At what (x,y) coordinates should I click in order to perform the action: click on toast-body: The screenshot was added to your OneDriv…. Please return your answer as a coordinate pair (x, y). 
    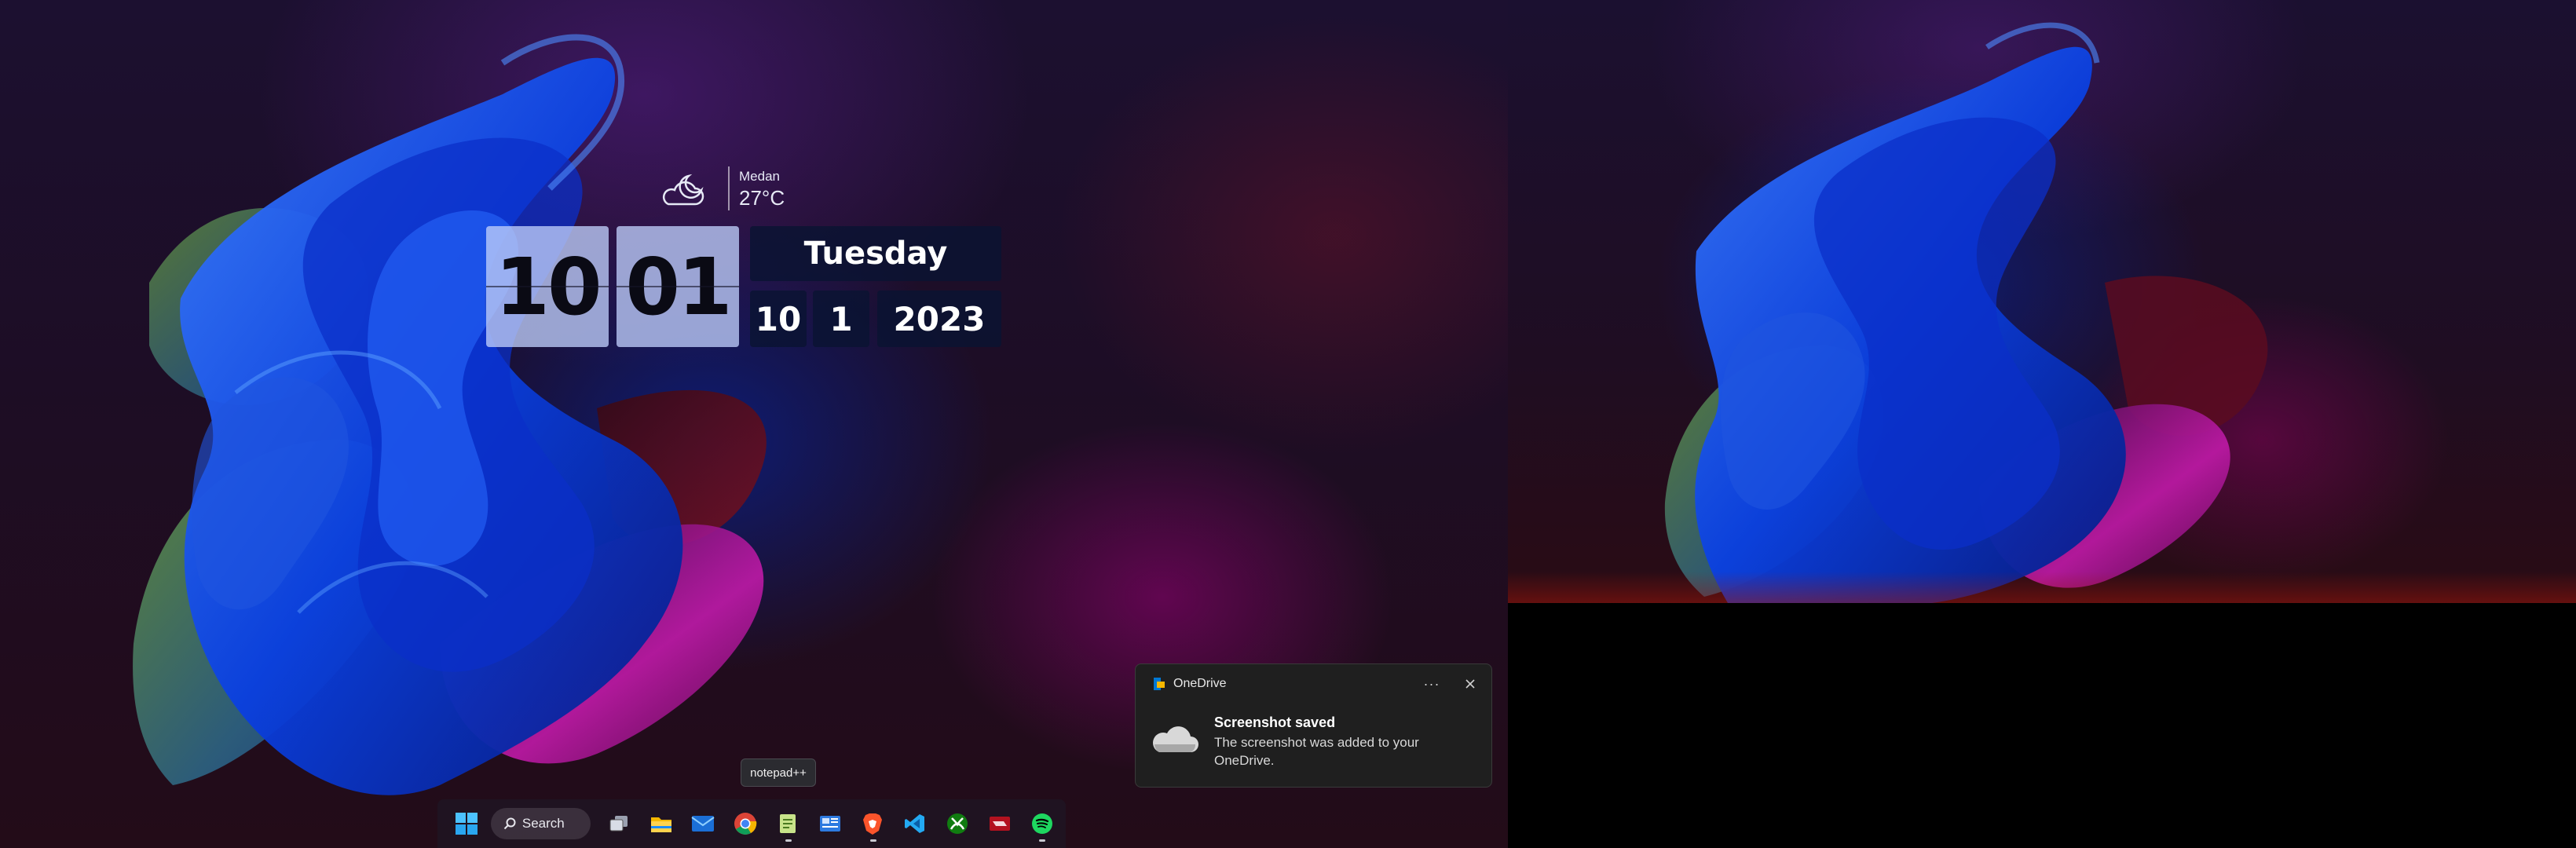
    Looking at the image, I should click on (1316, 752).